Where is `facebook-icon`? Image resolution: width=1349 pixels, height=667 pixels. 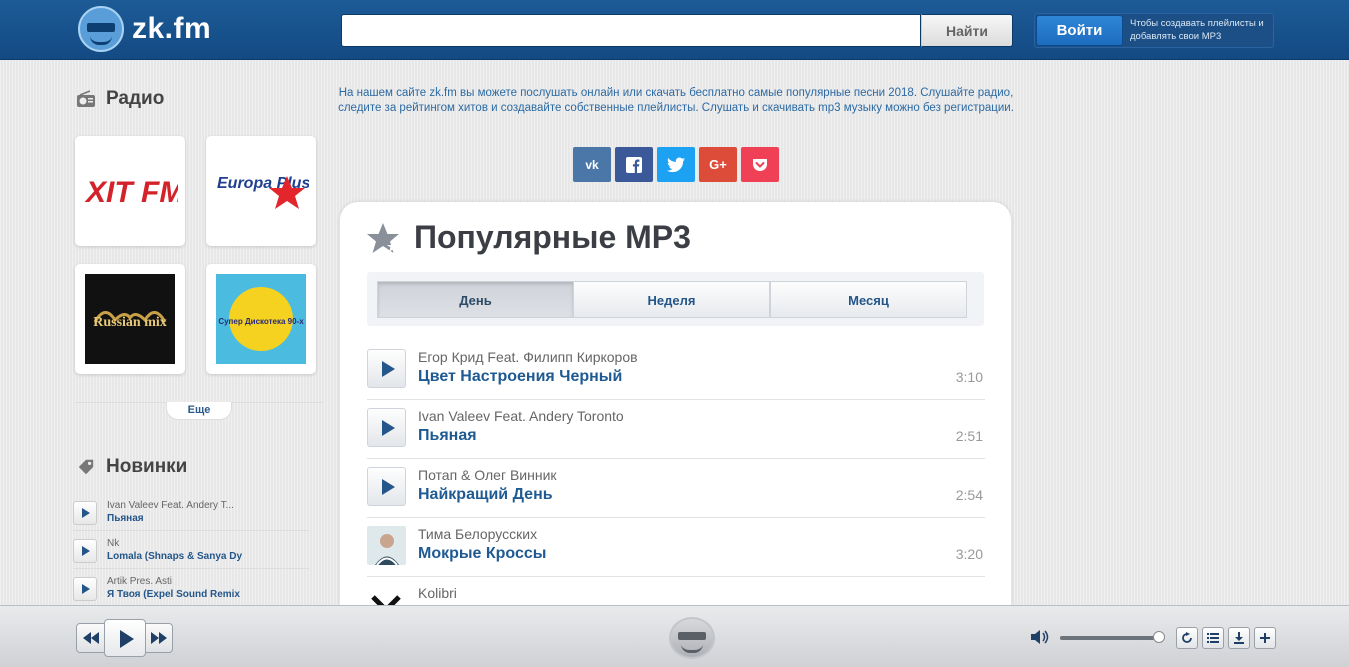
facebook-icon is located at coordinates (634, 164).